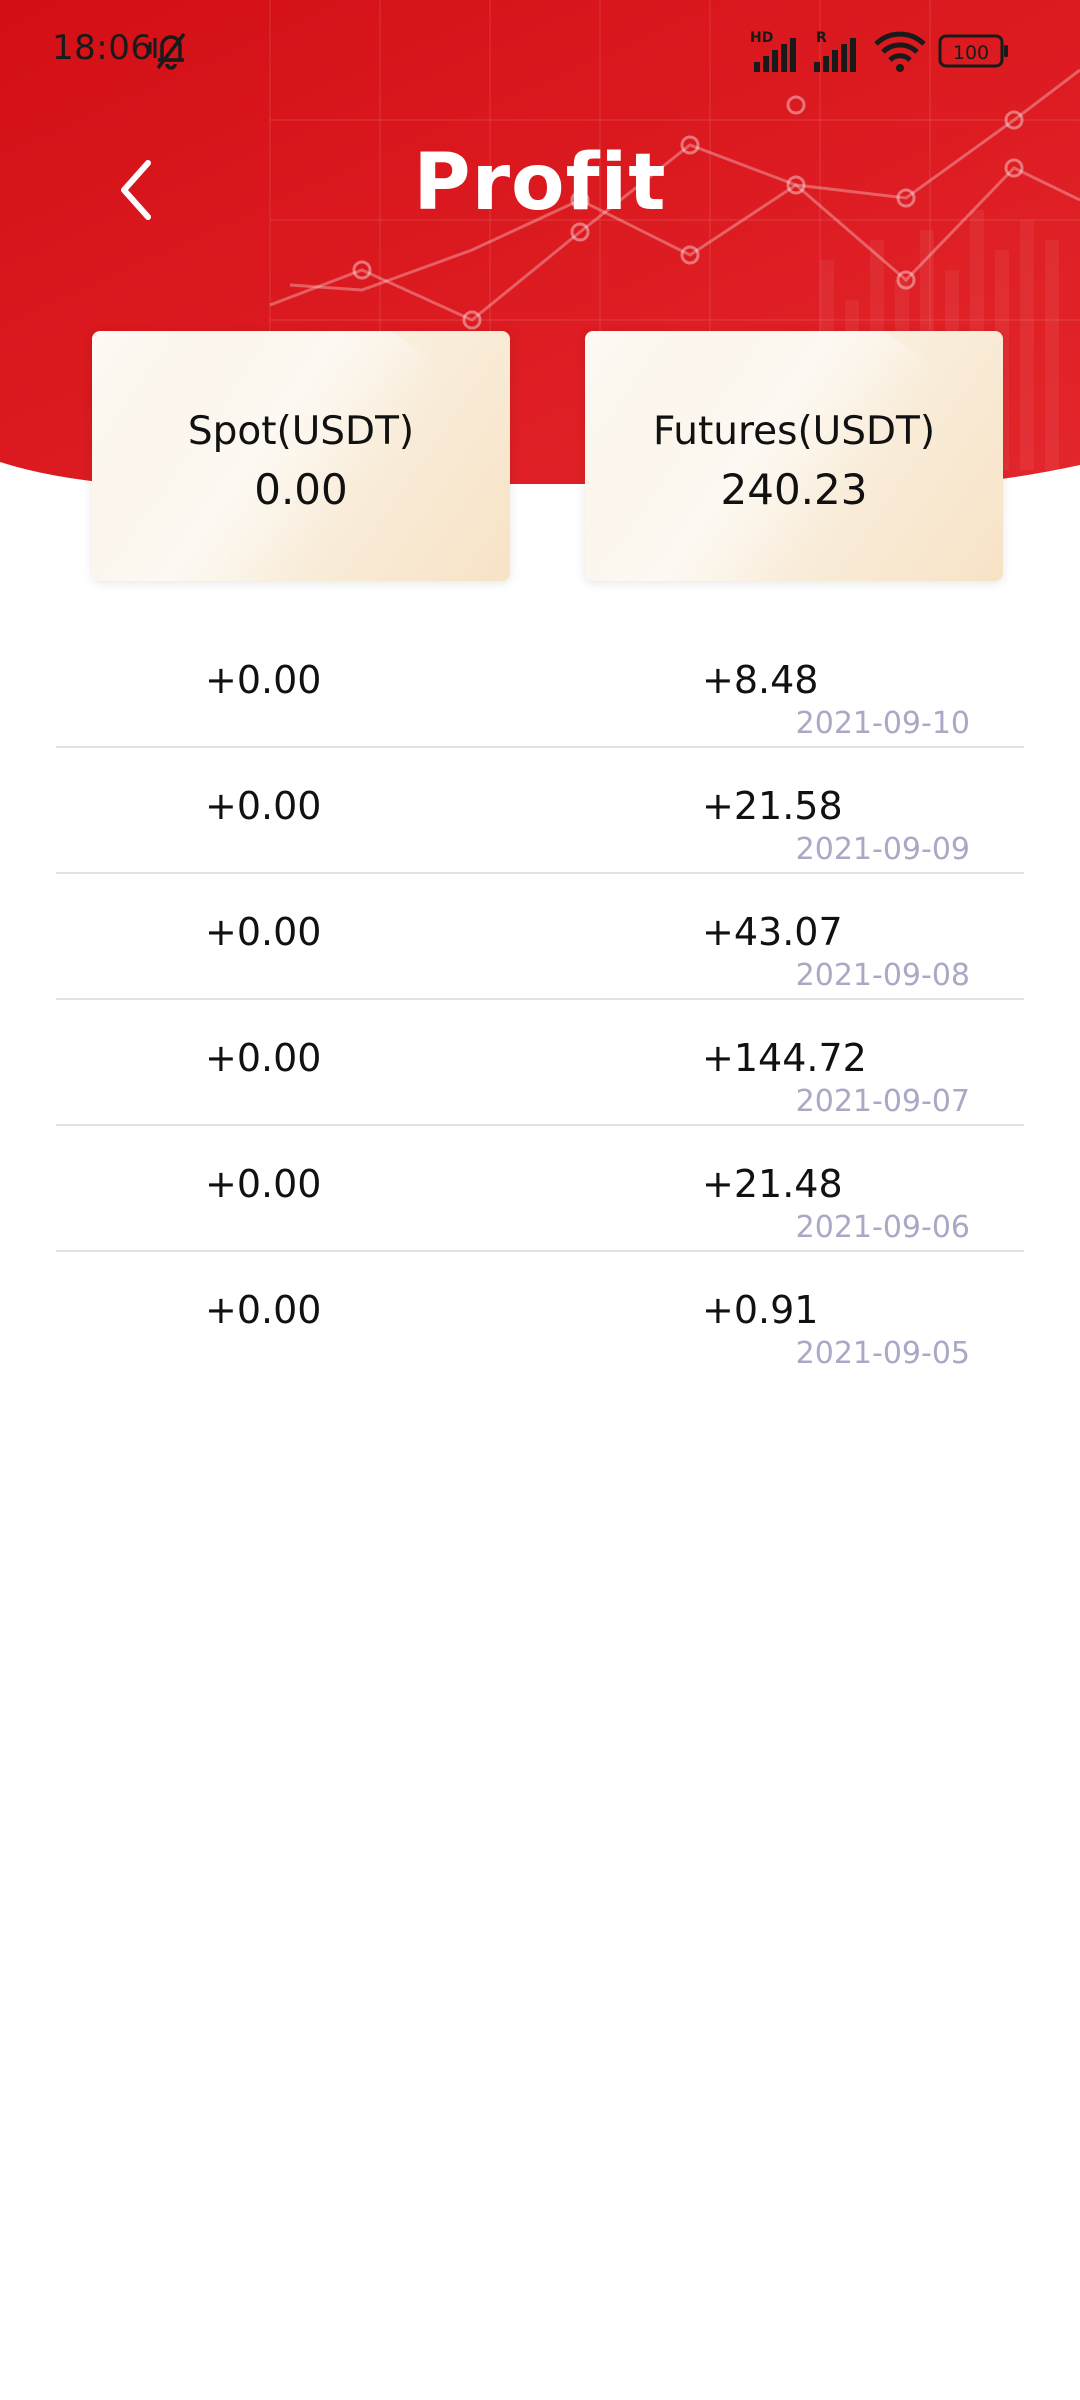 The width and height of the screenshot is (1080, 2400). What do you see at coordinates (760, 1310) in the screenshot?
I see `futures-profit: +0.91` at bounding box center [760, 1310].